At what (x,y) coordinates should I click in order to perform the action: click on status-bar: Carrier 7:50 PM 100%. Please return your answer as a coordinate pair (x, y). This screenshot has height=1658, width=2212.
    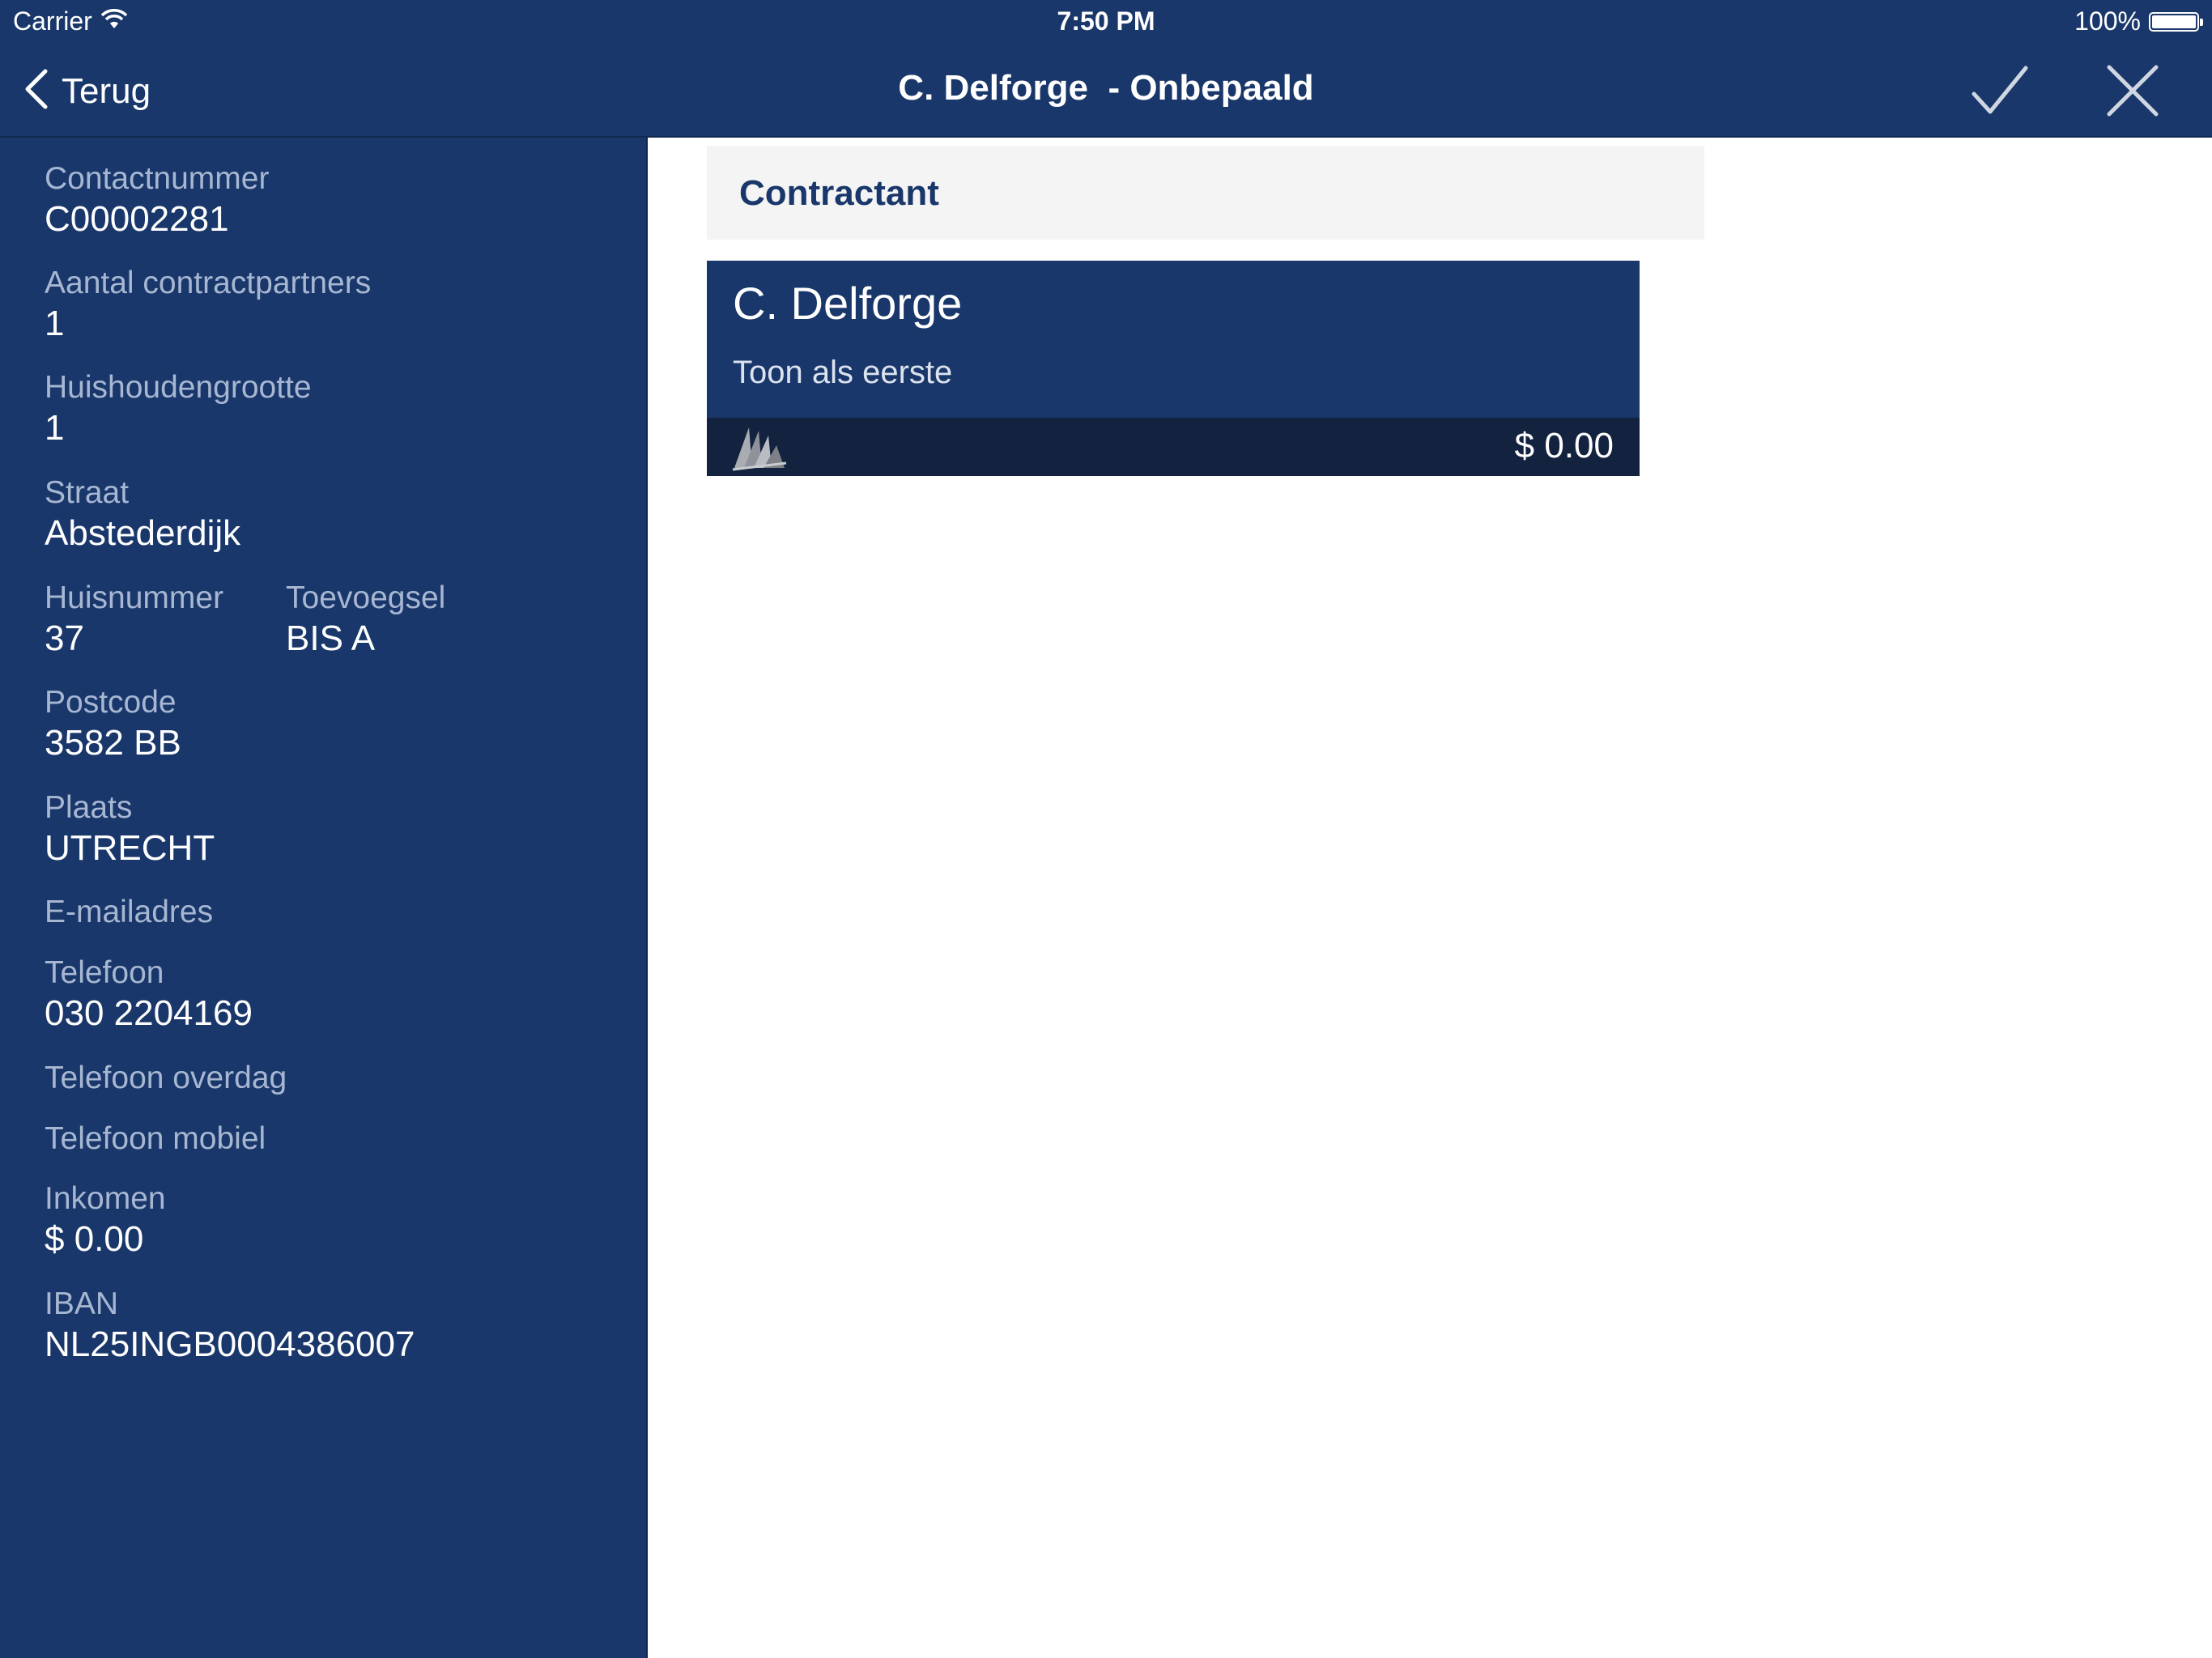
    Looking at the image, I should click on (1106, 22).